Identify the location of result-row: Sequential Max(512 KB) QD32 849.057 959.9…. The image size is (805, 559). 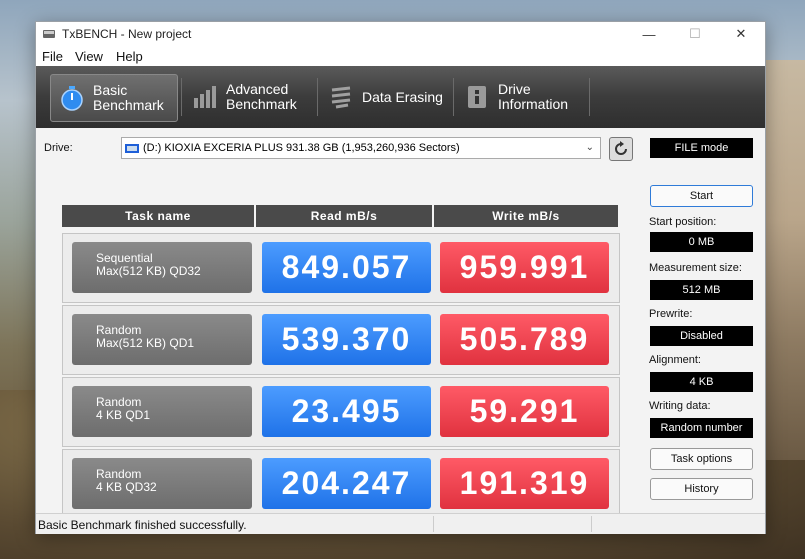
(341, 268).